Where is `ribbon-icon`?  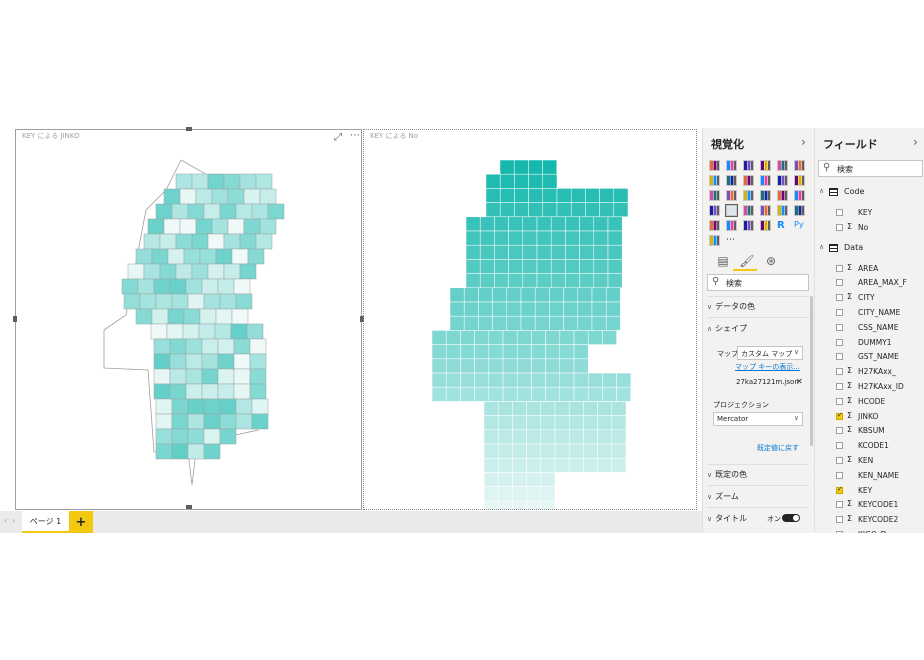
ribbon-icon is located at coordinates (799, 180).